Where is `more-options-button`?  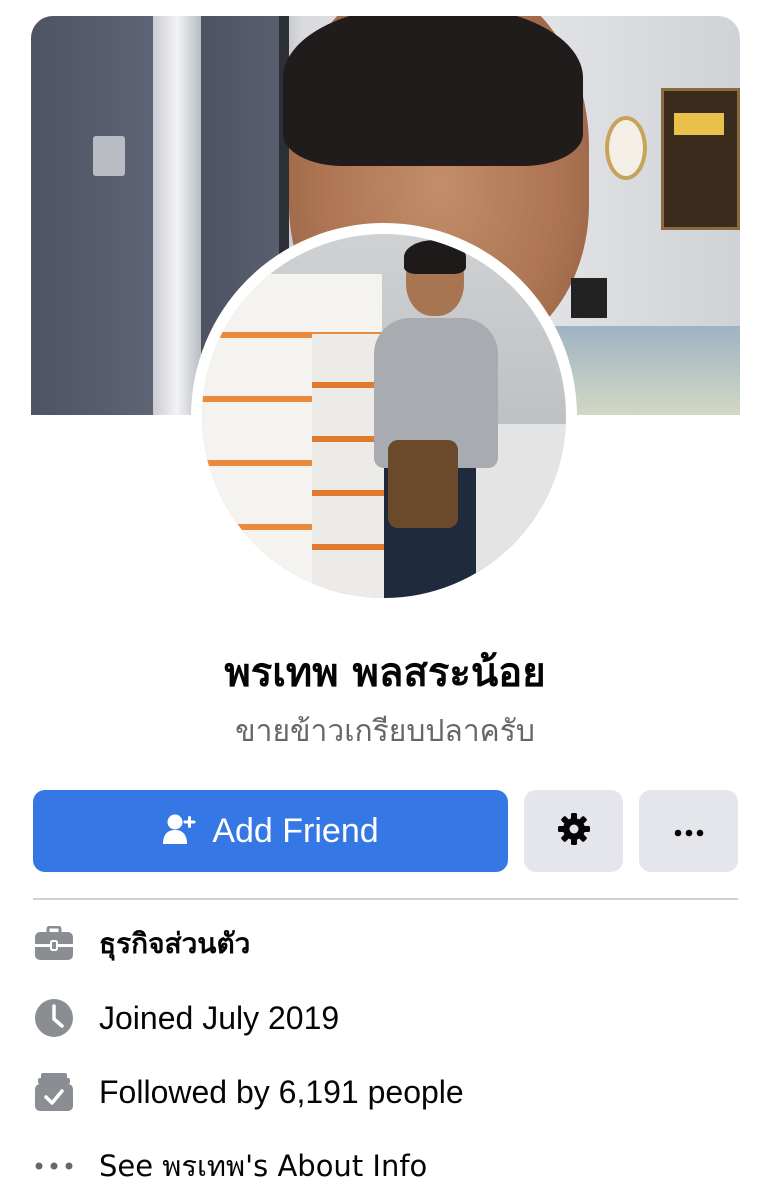
more-options-button is located at coordinates (688, 831).